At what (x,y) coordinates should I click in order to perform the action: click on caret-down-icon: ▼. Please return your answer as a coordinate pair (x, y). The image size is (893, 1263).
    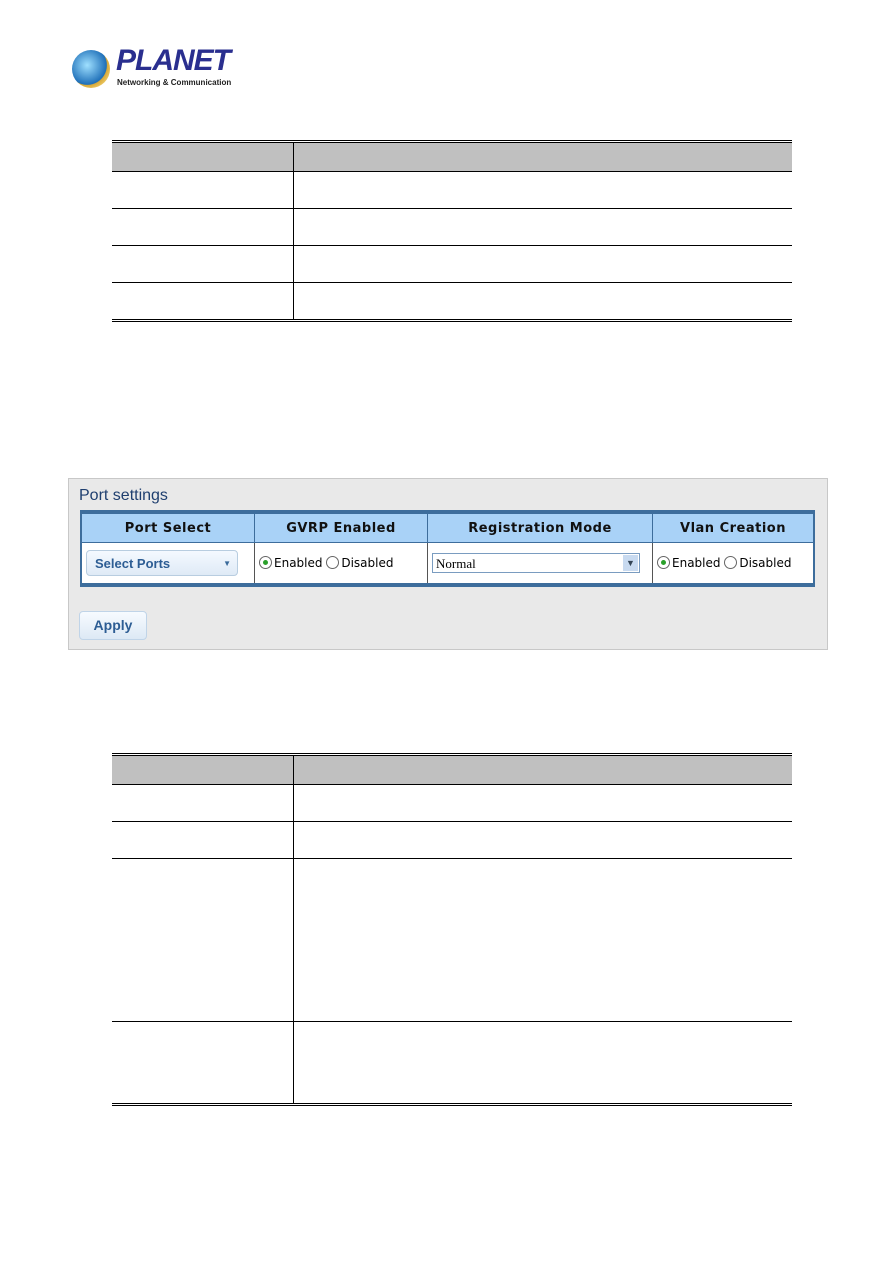
    Looking at the image, I should click on (227, 563).